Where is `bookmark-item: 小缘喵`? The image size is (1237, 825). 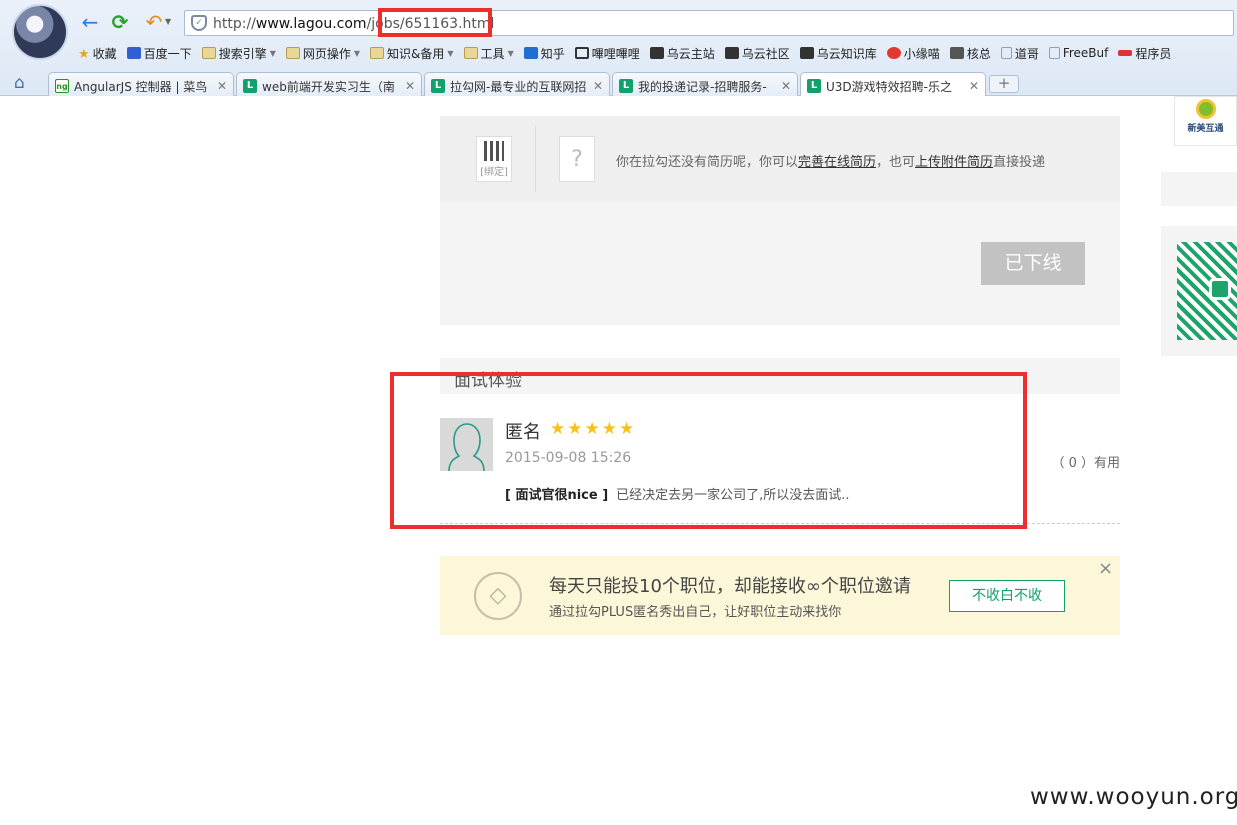 bookmark-item: 小缘喵 is located at coordinates (913, 53).